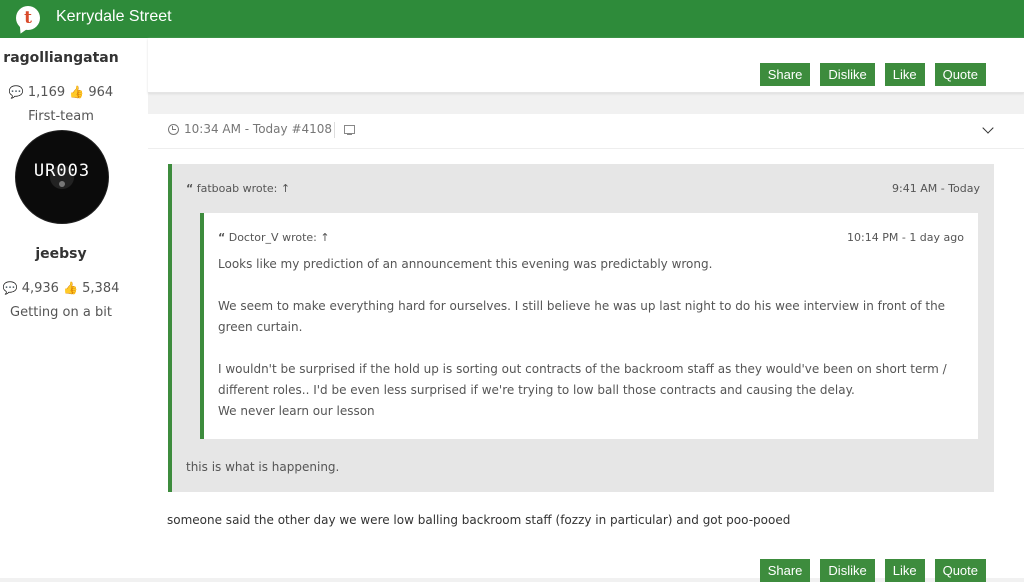 This screenshot has width=1024, height=582. What do you see at coordinates (40, 288) in the screenshot?
I see `post-count: 4,936` at bounding box center [40, 288].